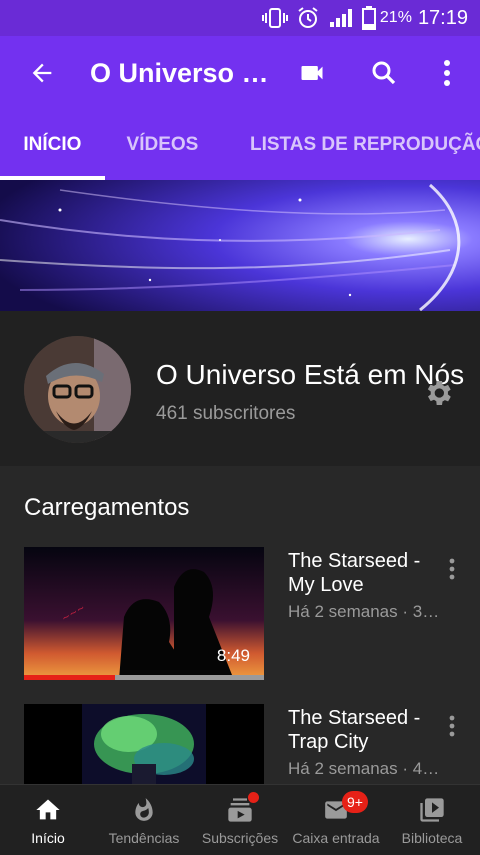 The image size is (480, 855). I want to click on video-duration: 8:49, so click(233, 655).